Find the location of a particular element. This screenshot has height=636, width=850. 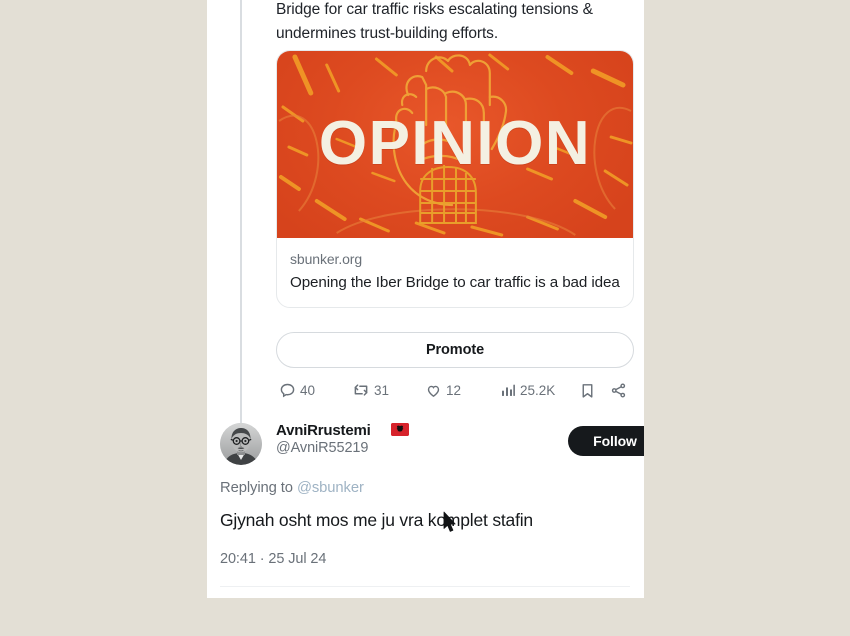

opinion-headline-text: OPINION is located at coordinates (455, 143).